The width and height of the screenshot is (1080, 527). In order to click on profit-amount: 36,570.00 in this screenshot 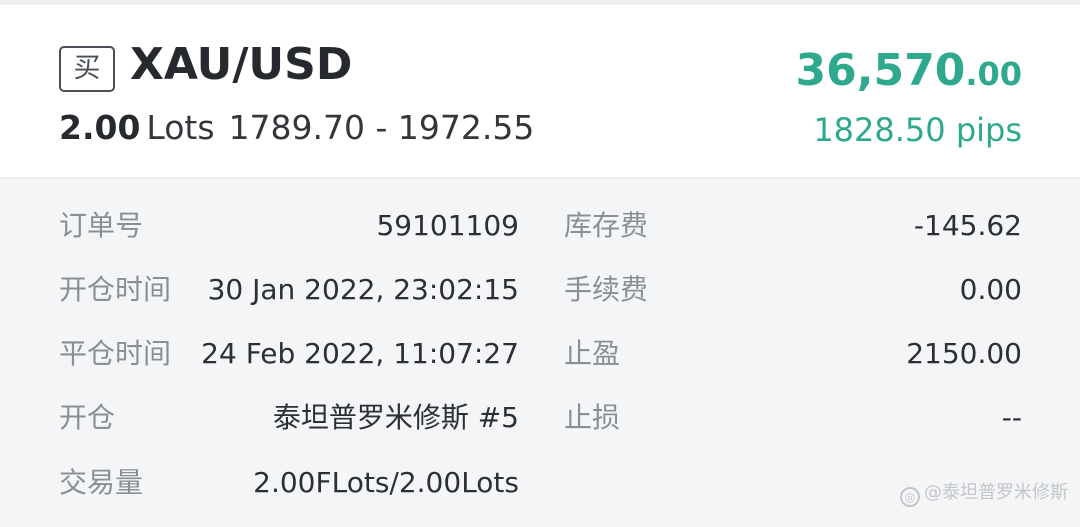, I will do `click(909, 70)`.